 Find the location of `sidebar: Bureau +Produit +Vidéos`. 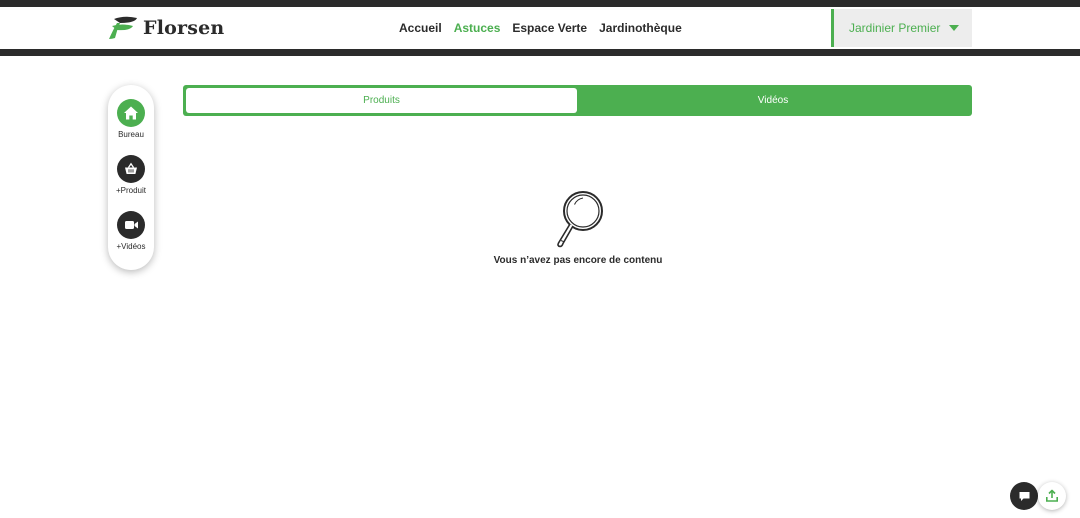

sidebar: Bureau +Produit +Vidéos is located at coordinates (131, 177).